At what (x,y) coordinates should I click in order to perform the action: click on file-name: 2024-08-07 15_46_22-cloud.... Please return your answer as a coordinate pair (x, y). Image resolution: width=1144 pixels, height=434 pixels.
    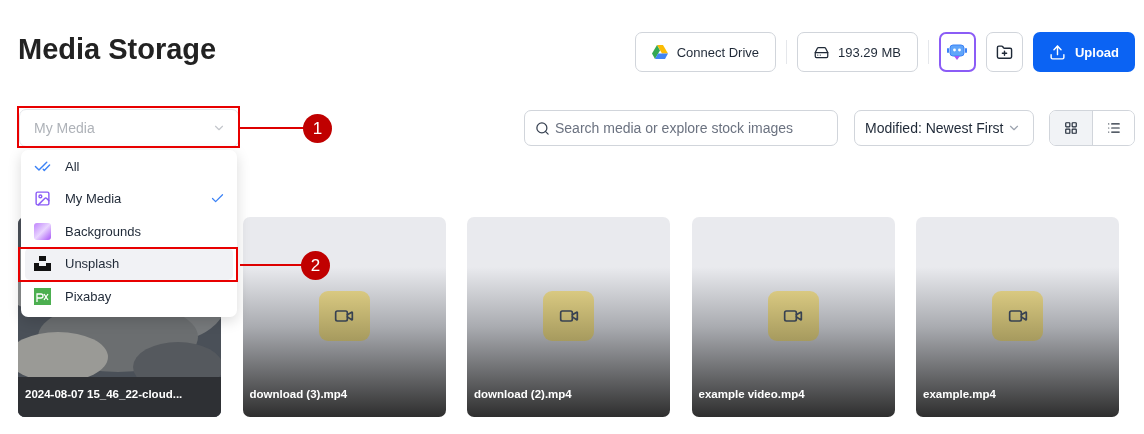
    Looking at the image, I should click on (104, 394).